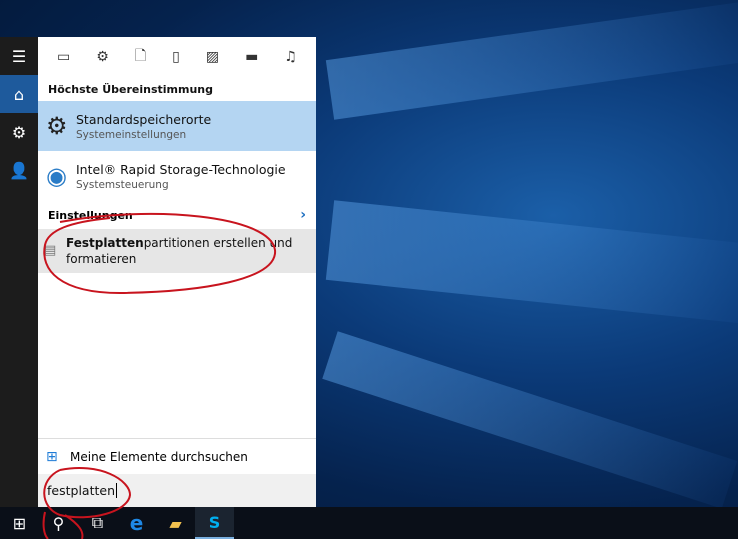 The image size is (738, 539). I want to click on feedback-icon: 👤, so click(19, 170).